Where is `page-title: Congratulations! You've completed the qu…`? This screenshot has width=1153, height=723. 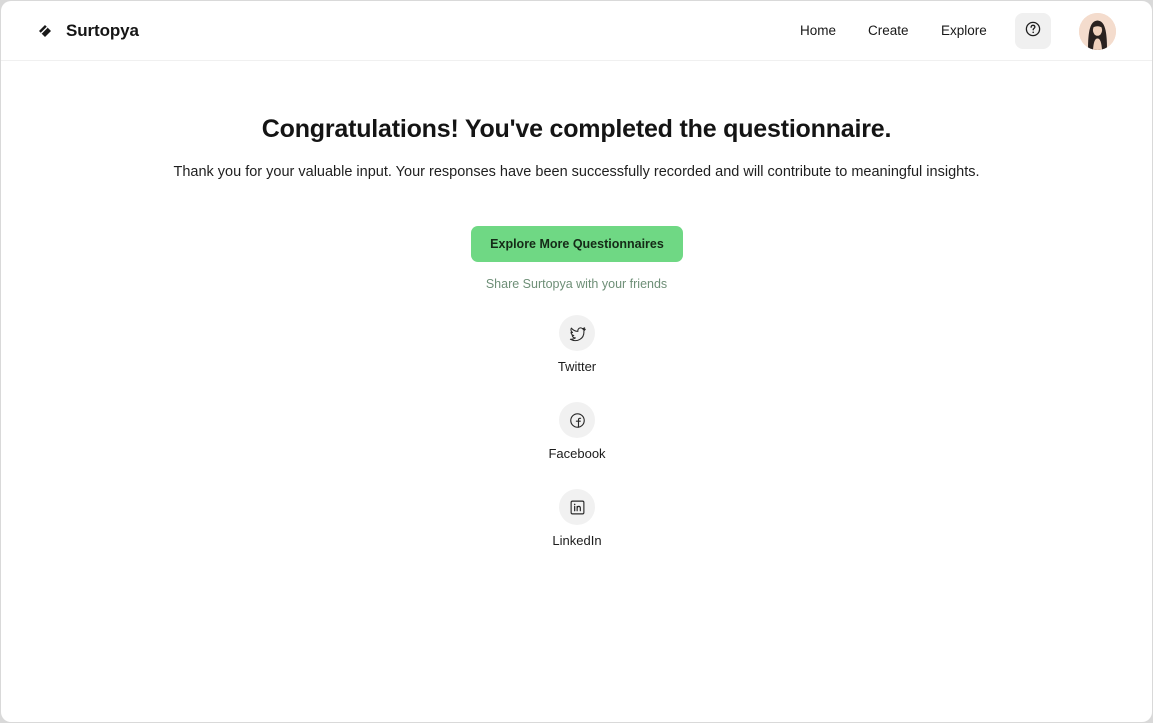 page-title: Congratulations! You've completed the qu… is located at coordinates (576, 129).